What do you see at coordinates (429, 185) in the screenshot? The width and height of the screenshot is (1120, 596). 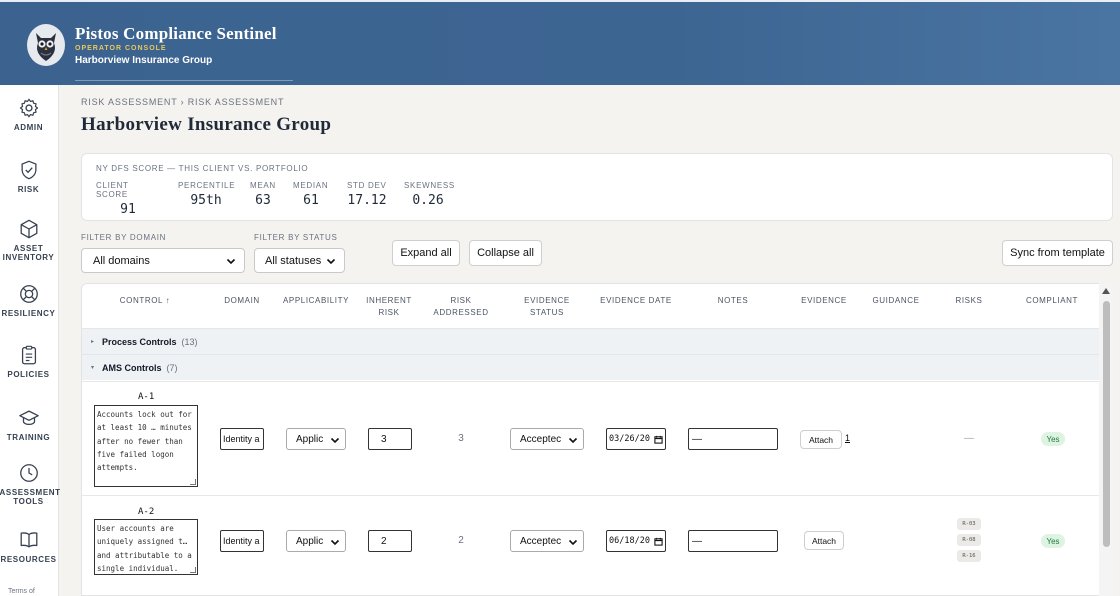 I see `stat-label: SKEWNESS` at bounding box center [429, 185].